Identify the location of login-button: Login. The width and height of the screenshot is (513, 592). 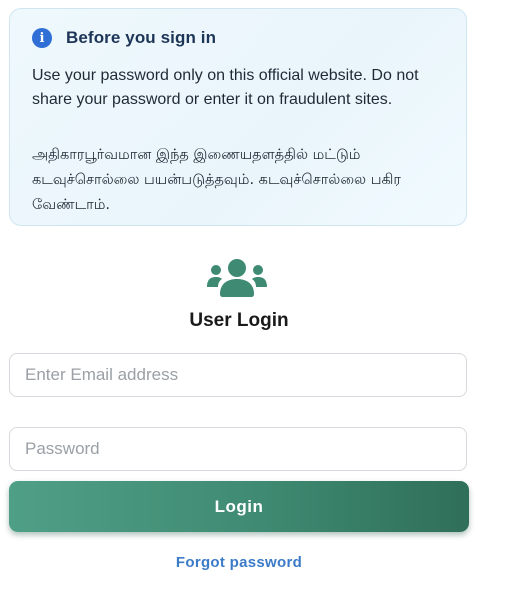
(239, 506).